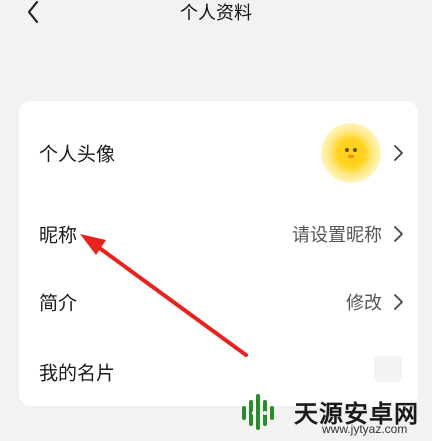  I want to click on top-navigation-bar: 个人资料, so click(216, 13).